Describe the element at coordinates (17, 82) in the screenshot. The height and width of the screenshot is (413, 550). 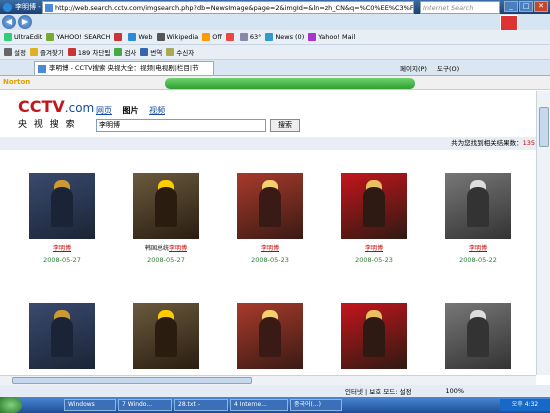
I see `norton-label: Norton` at that location.